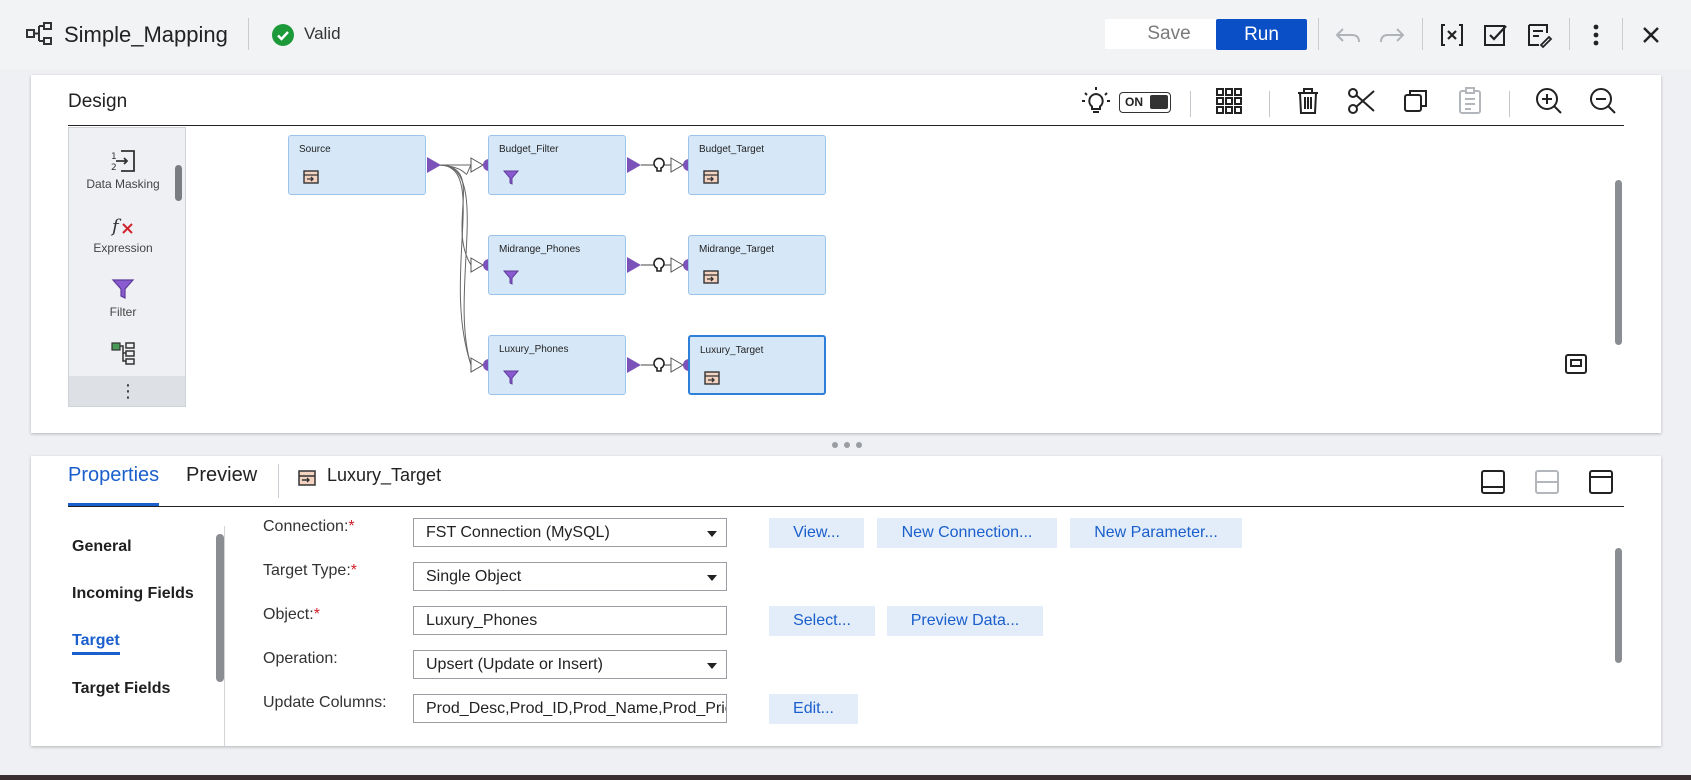  What do you see at coordinates (1169, 34) in the screenshot?
I see `save-button: Save` at bounding box center [1169, 34].